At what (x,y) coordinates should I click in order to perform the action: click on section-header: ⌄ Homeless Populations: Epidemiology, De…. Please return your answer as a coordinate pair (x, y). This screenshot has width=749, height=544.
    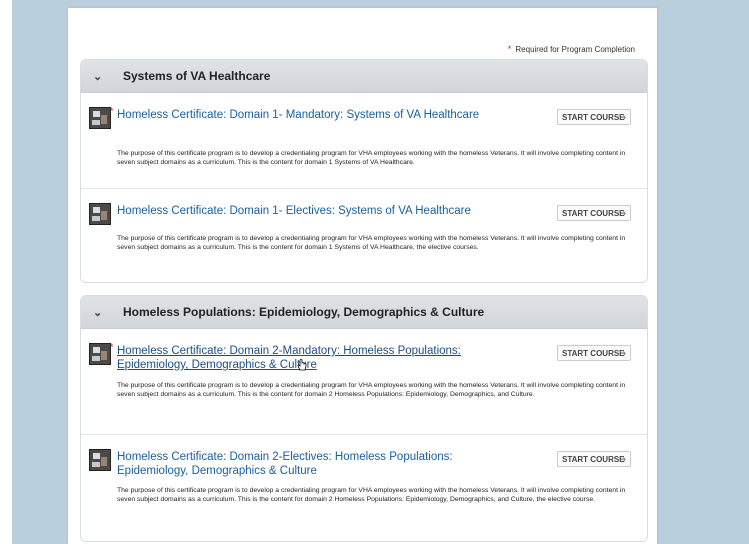
    Looking at the image, I should click on (364, 312).